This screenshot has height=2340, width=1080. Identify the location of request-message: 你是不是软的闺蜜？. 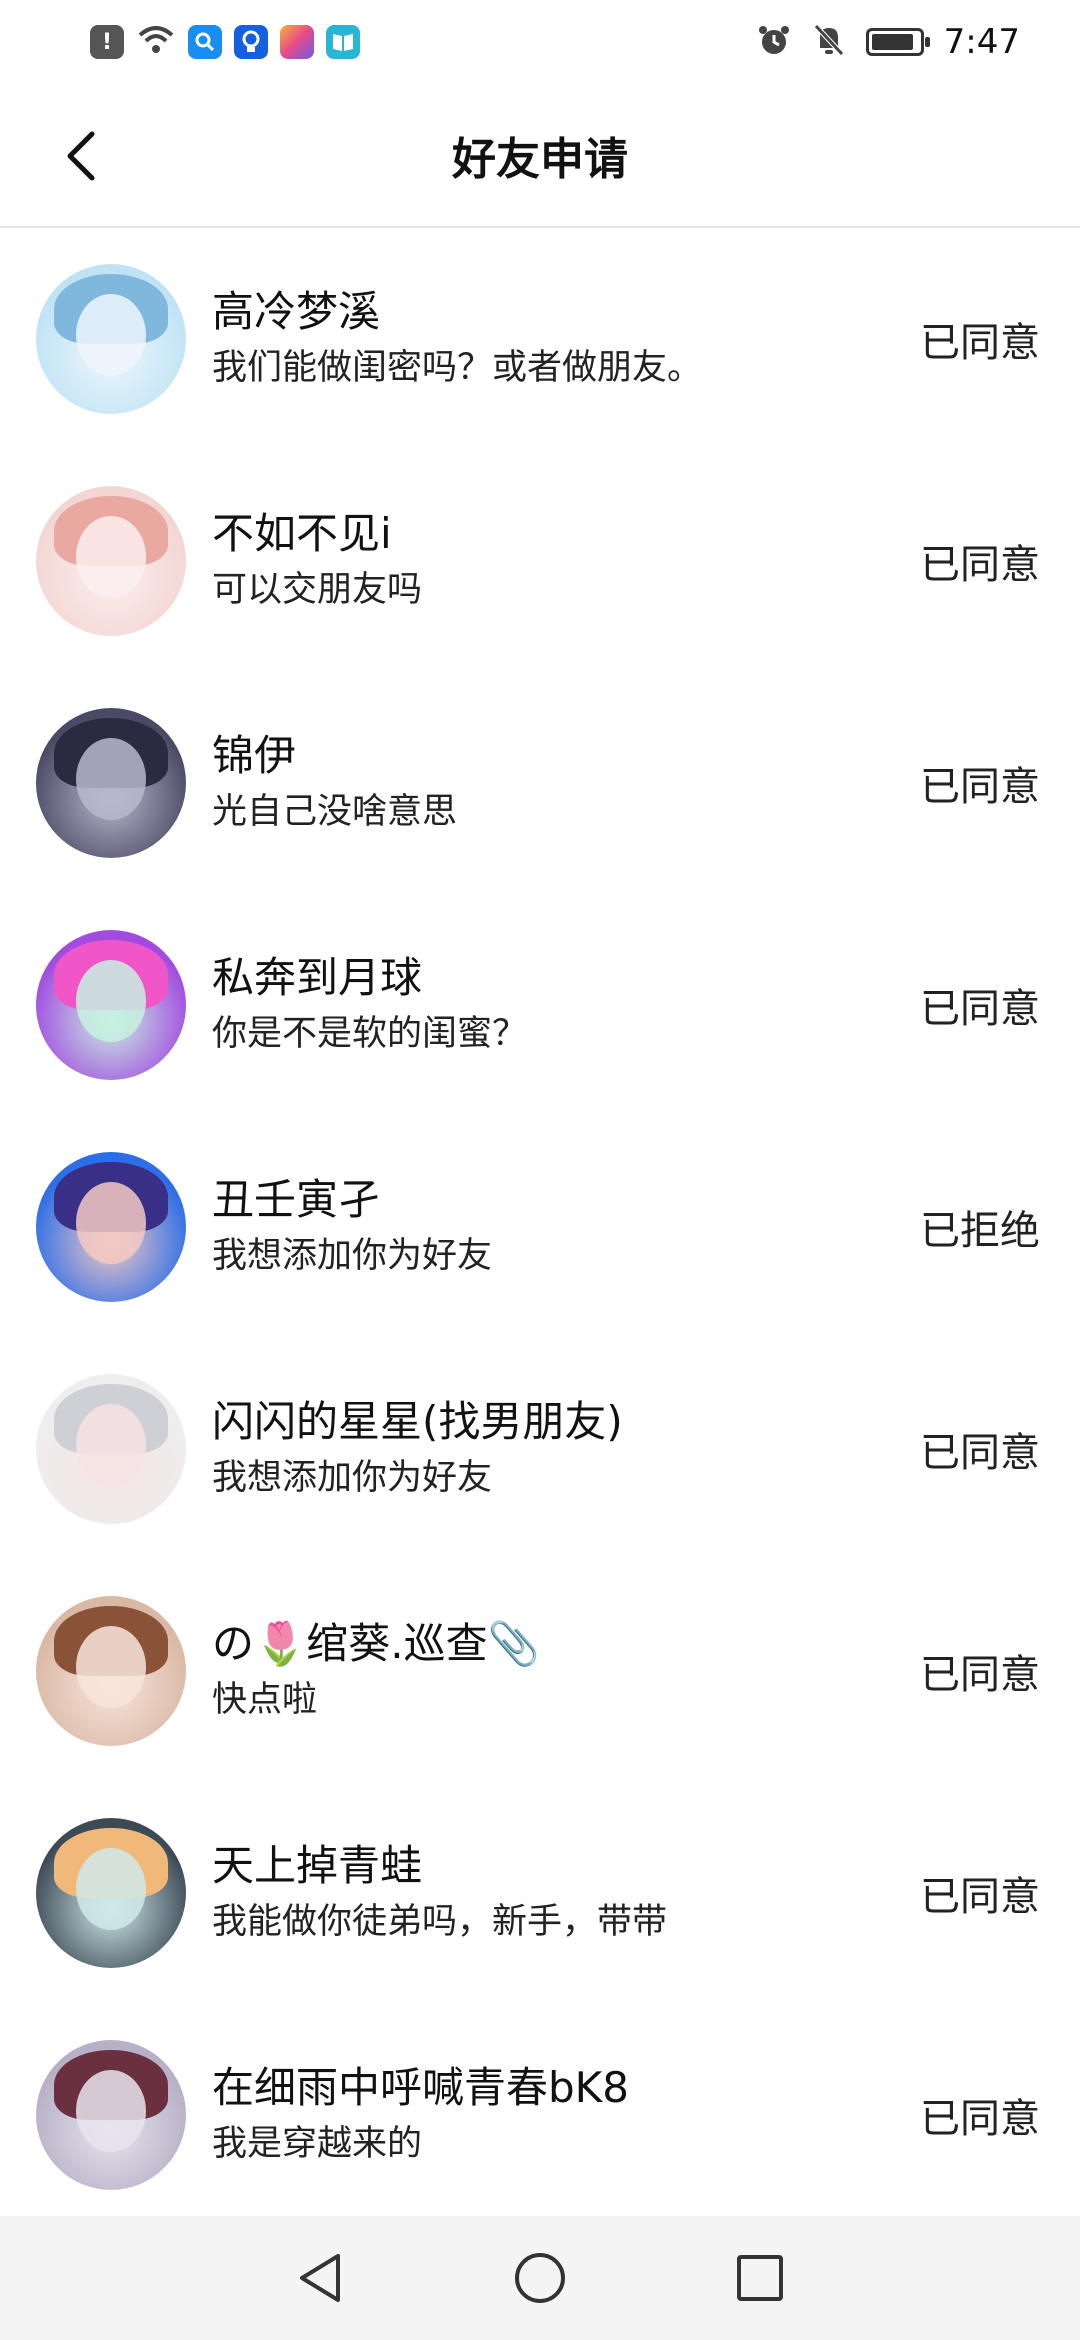
(370, 1034).